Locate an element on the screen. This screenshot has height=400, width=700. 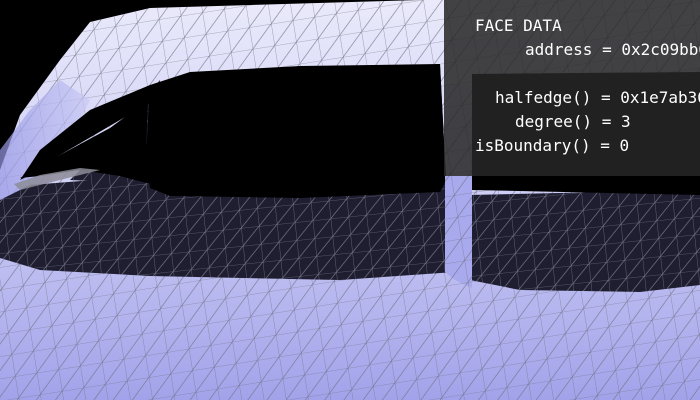
face-degree-row: degree() = 3 is located at coordinates (573, 122).